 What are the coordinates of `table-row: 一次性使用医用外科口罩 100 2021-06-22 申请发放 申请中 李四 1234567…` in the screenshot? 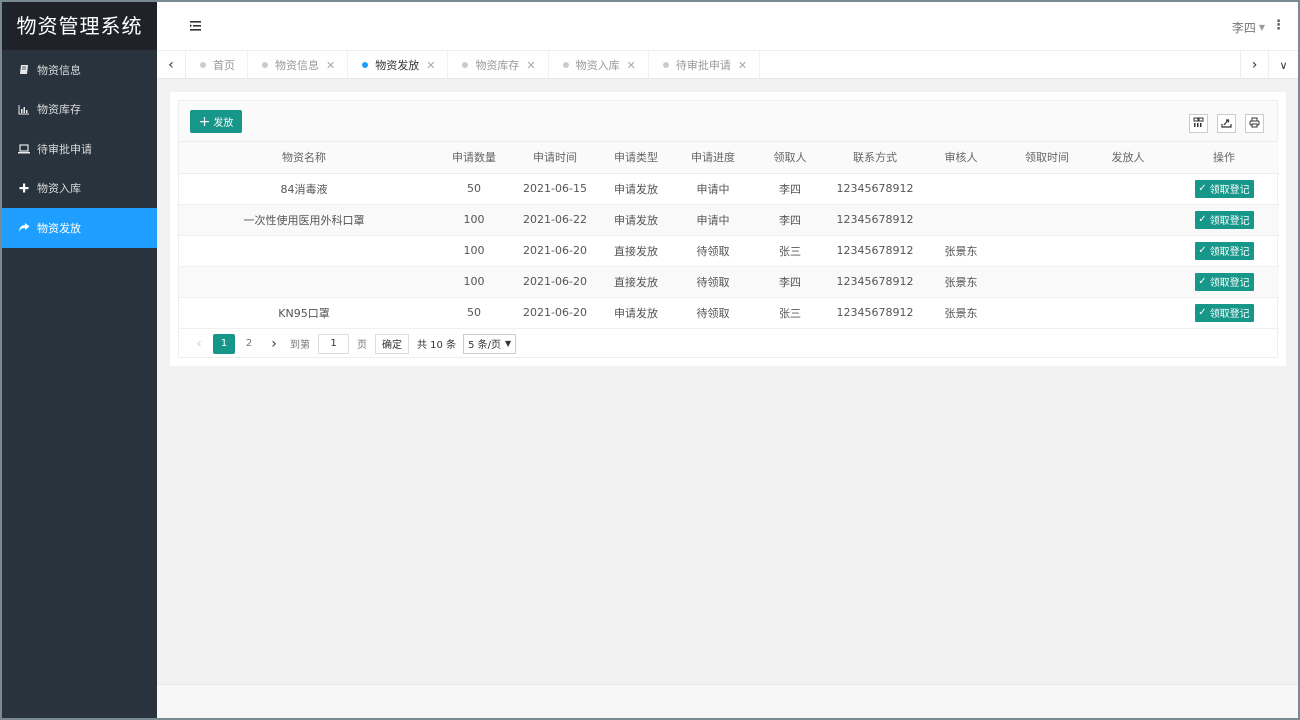 It's located at (729, 220).